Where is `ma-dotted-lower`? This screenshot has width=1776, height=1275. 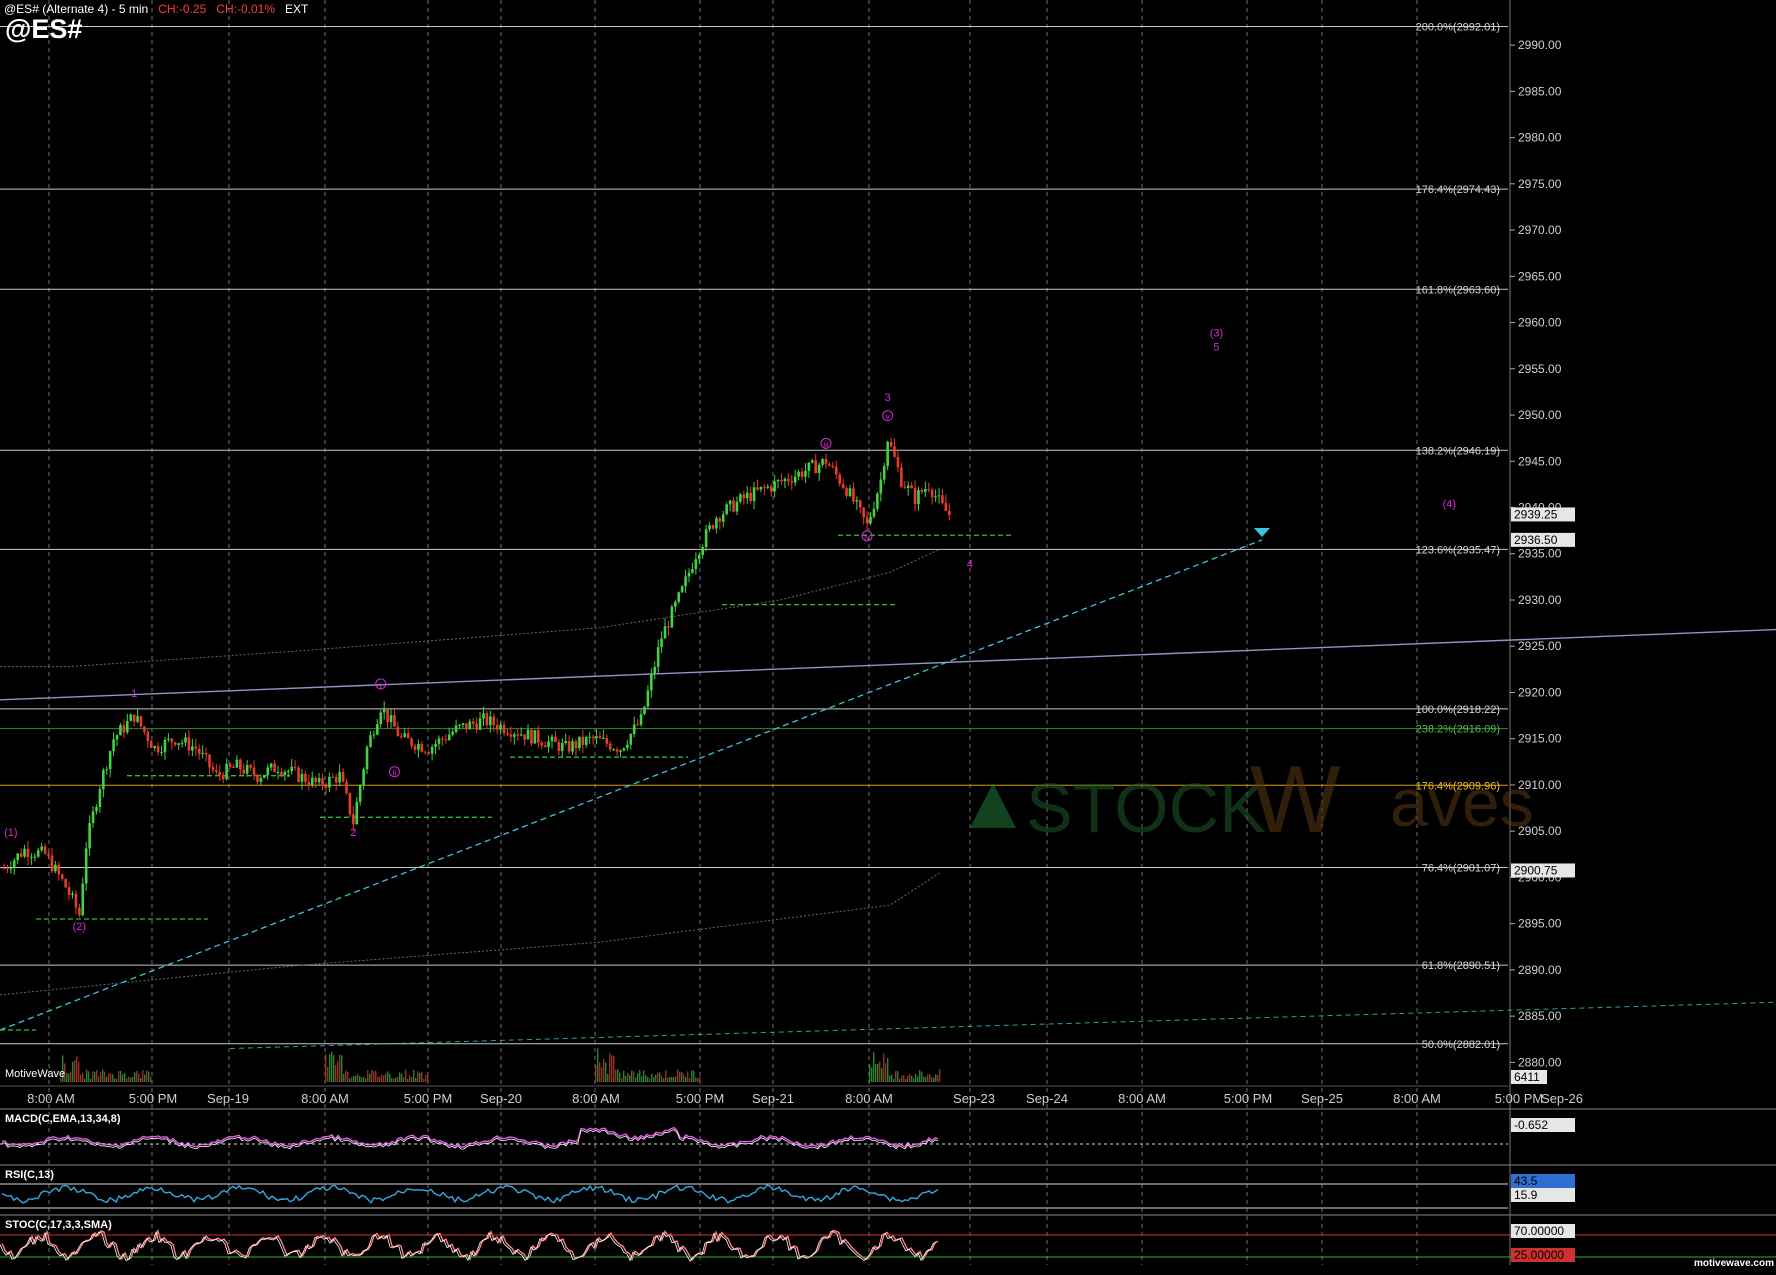 ma-dotted-lower is located at coordinates (470, 934).